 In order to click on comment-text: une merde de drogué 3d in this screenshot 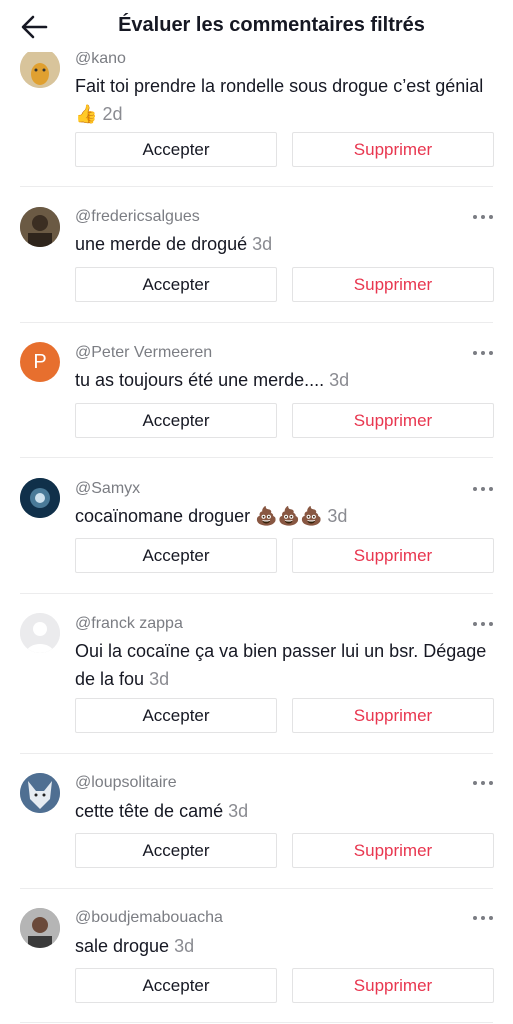, I will do `click(174, 244)`.